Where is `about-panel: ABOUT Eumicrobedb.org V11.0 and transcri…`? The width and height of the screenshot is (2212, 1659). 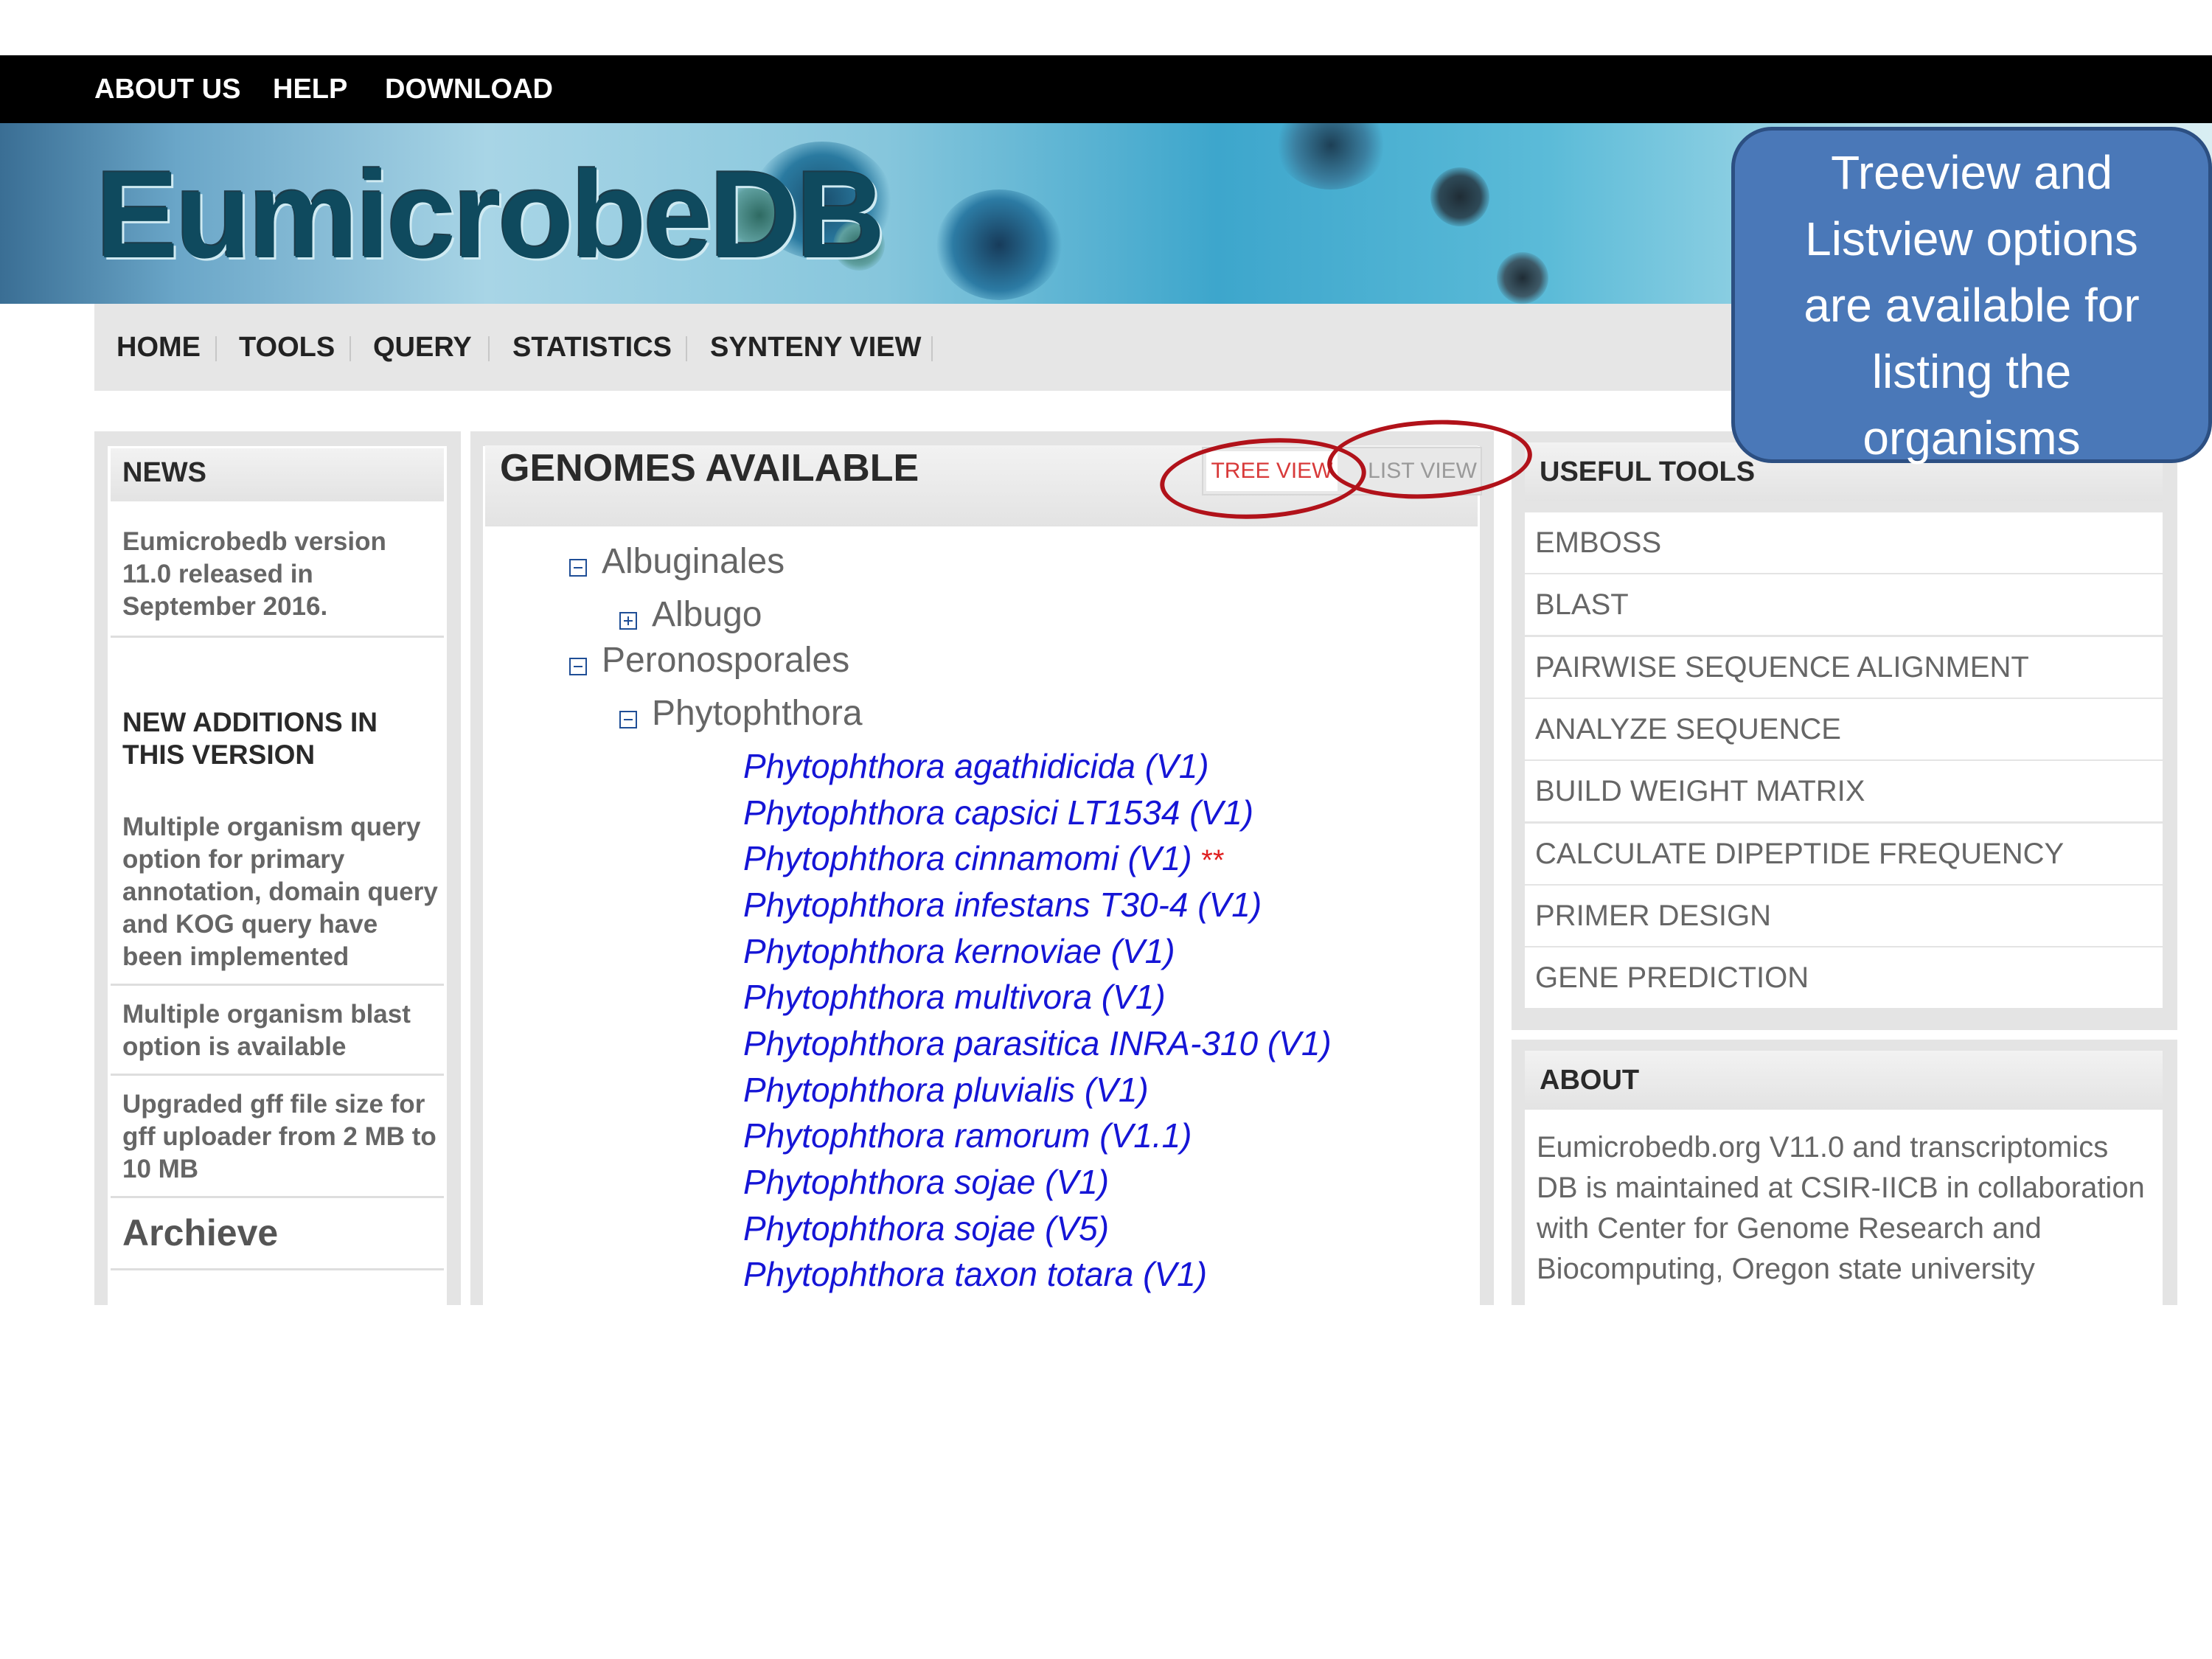
about-panel: ABOUT Eumicrobedb.org V11.0 and transcri… is located at coordinates (1844, 1178).